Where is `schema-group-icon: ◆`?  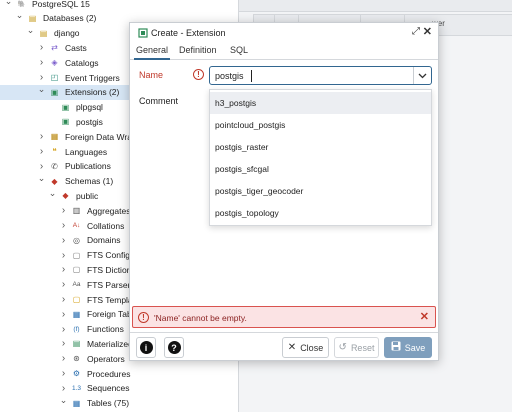
schema-group-icon: ◆ is located at coordinates (54, 181).